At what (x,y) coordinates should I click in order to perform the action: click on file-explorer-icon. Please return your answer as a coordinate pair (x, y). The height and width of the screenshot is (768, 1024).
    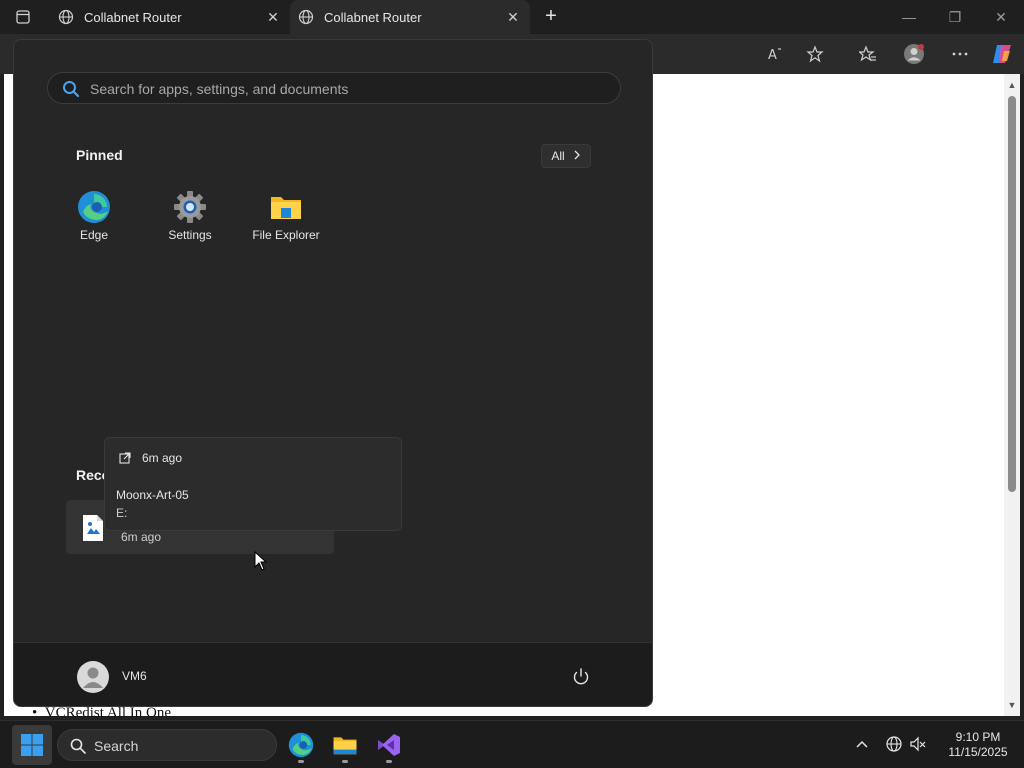
    Looking at the image, I should click on (345, 746).